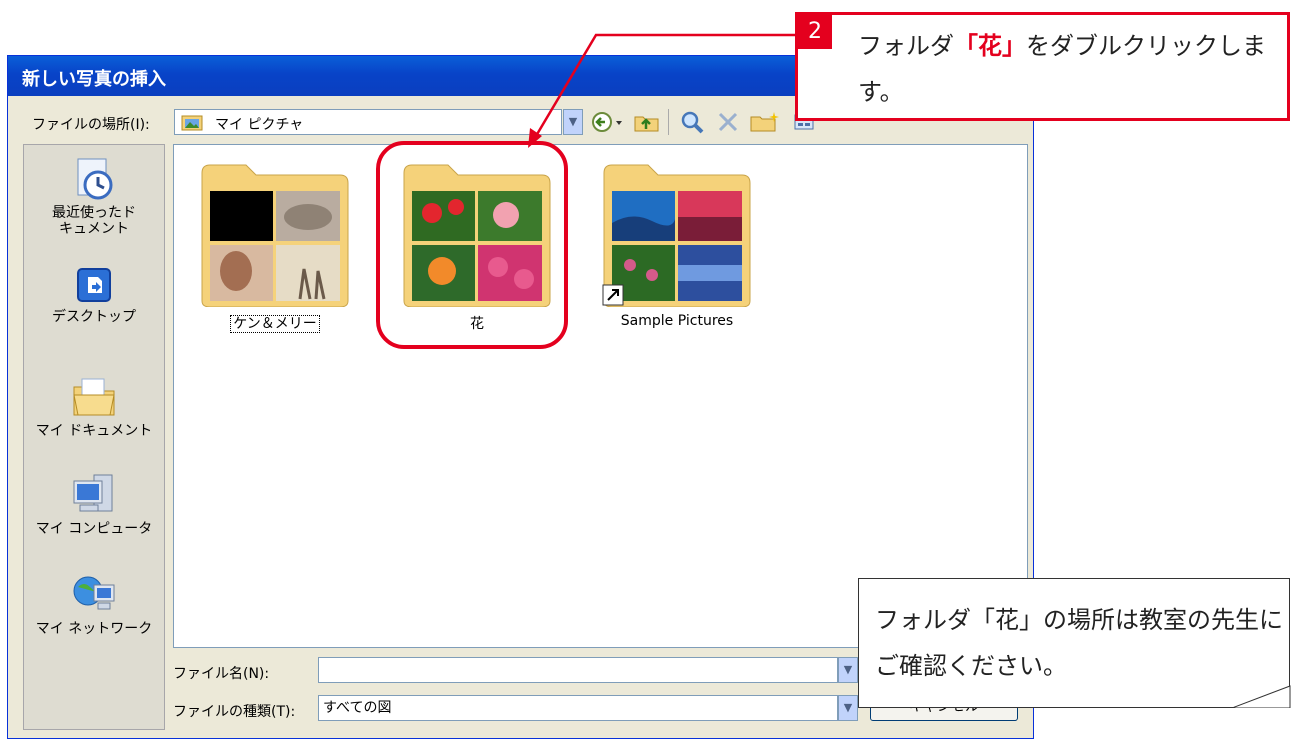 This screenshot has height=740, width=1294. Describe the element at coordinates (275, 323) in the screenshot. I see `folder-name: ケン＆メリー` at that location.